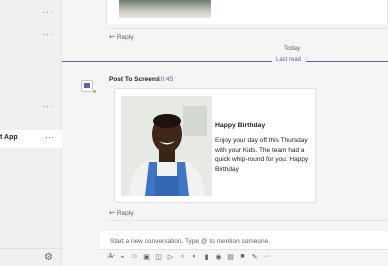 Image resolution: width=388 pixels, height=266 pixels. Describe the element at coordinates (266, 257) in the screenshot. I see `more-icon: ···` at that location.